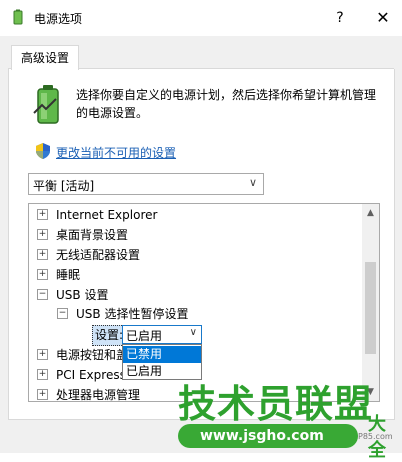 The image size is (402, 462). What do you see at coordinates (46, 104) in the screenshot?
I see `battery-icon` at bounding box center [46, 104].